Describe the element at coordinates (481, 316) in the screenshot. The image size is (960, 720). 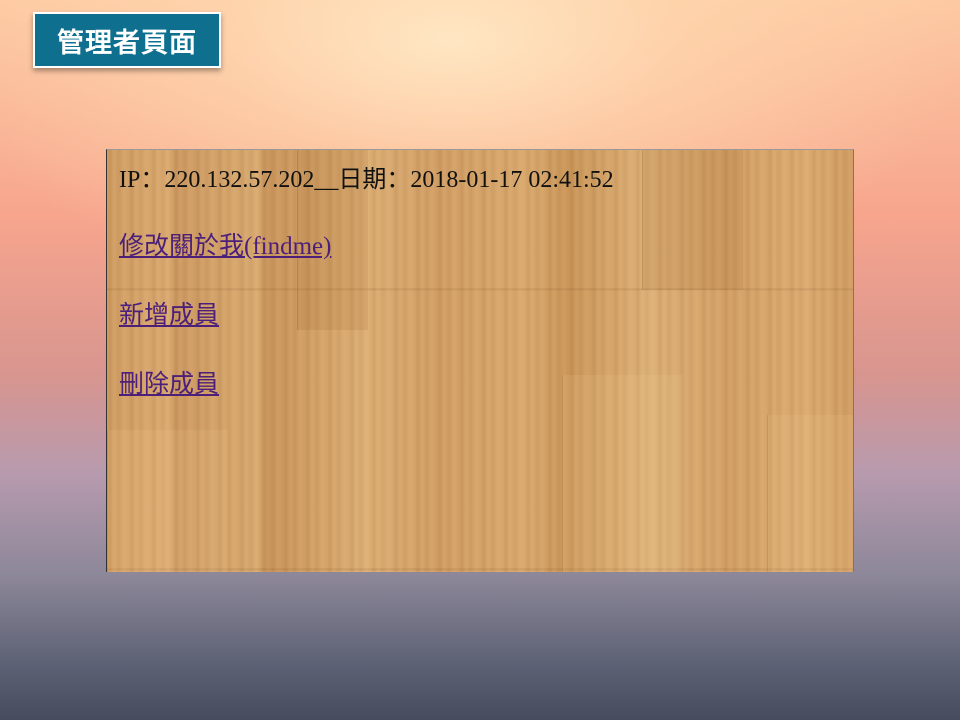
I see `add-member-link: 新增成員` at that location.